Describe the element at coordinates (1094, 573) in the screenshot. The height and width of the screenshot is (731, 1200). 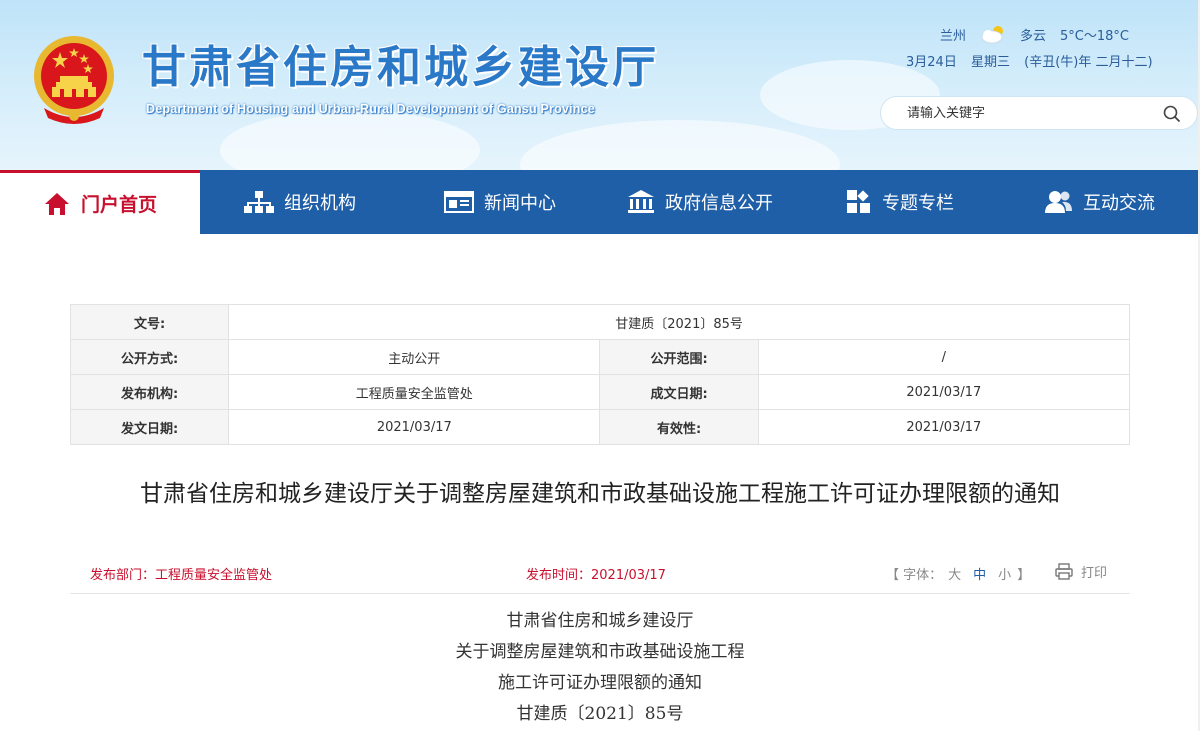
I see `print-label: 打印` at that location.